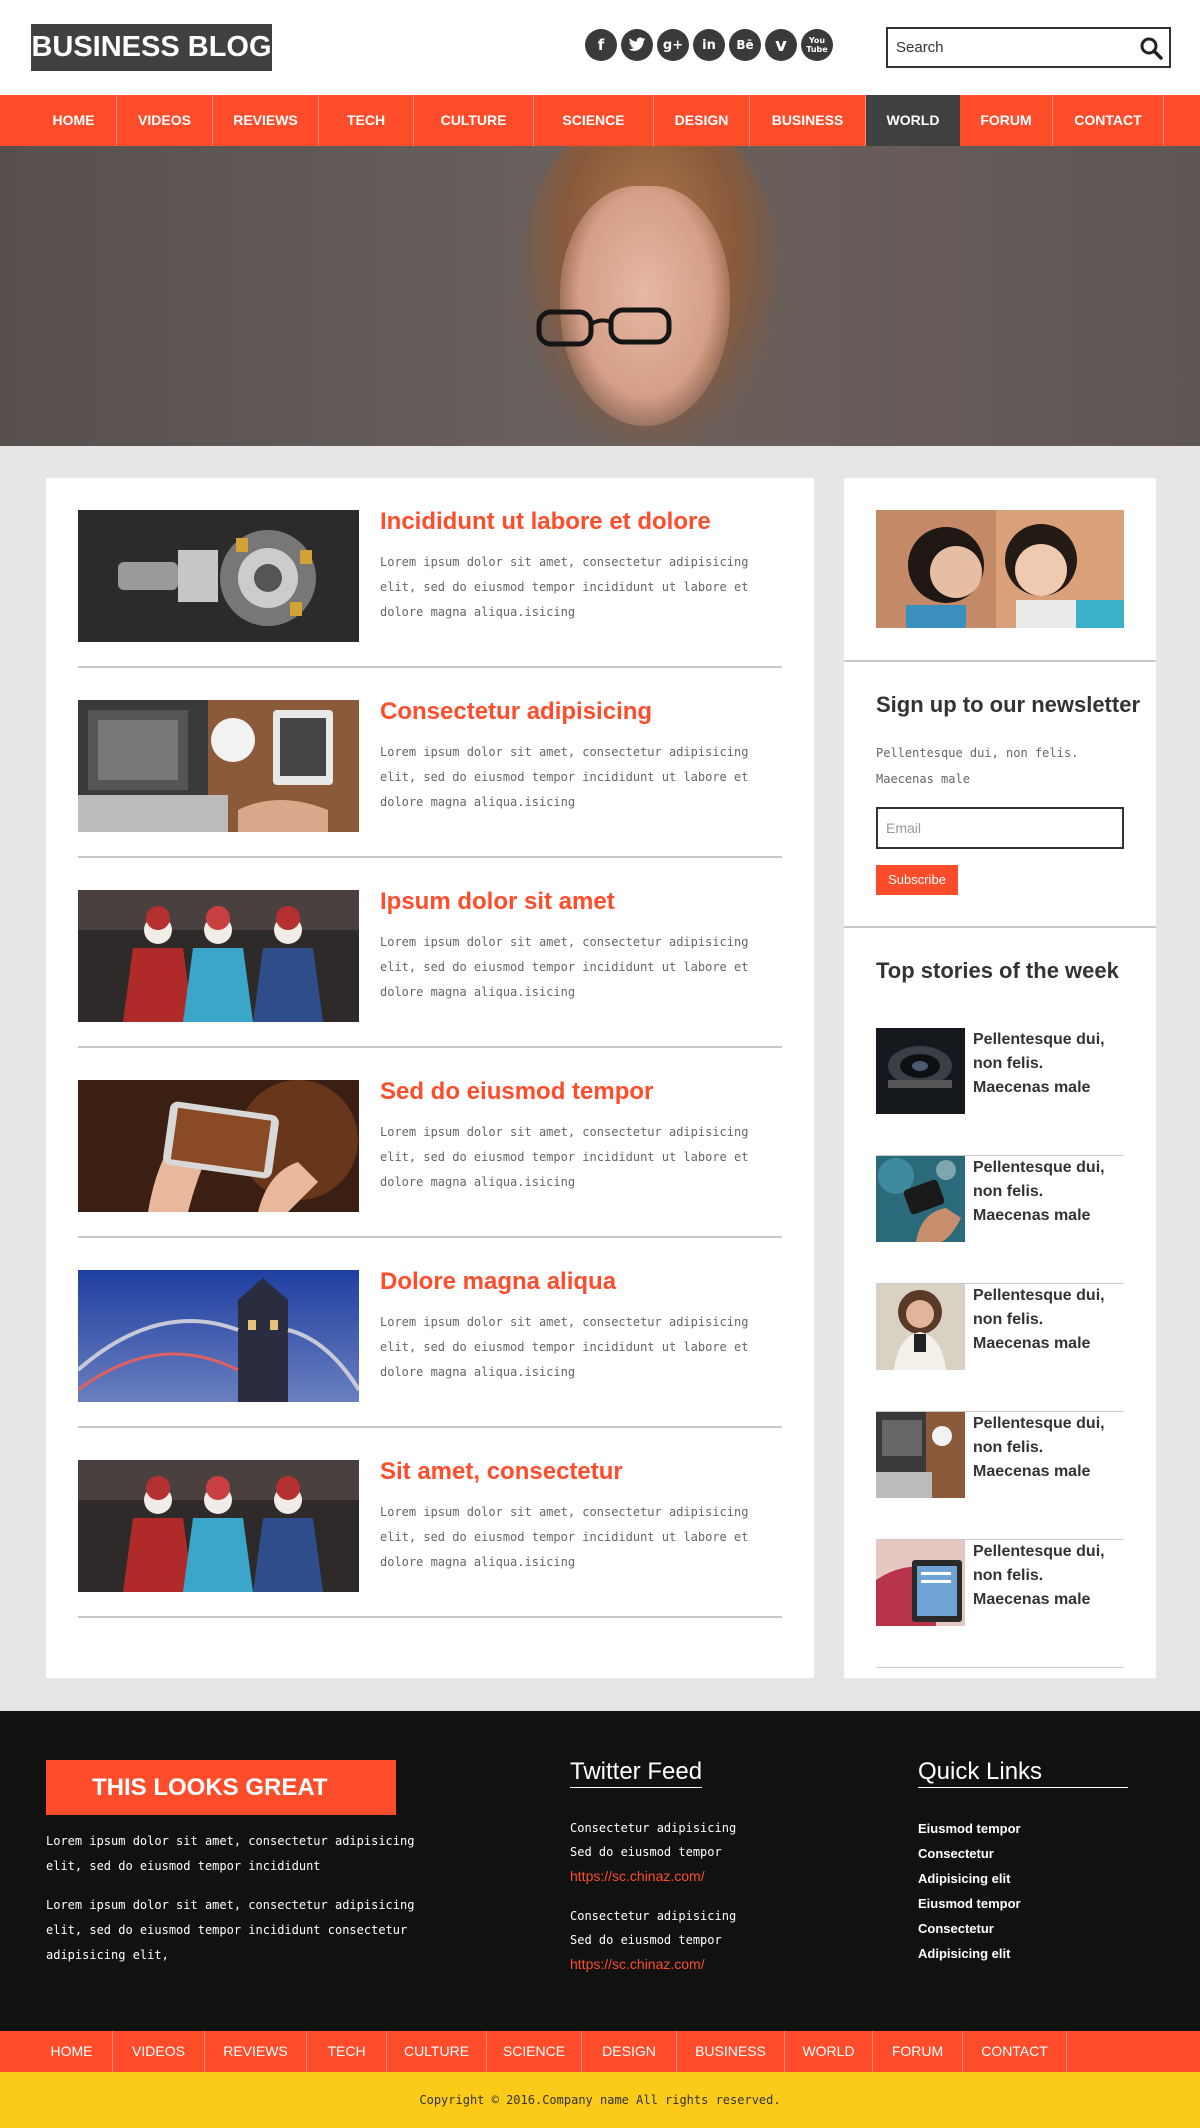  Describe the element at coordinates (501, 1472) in the screenshot. I see `post-title: Sit amet, consectetur` at that location.